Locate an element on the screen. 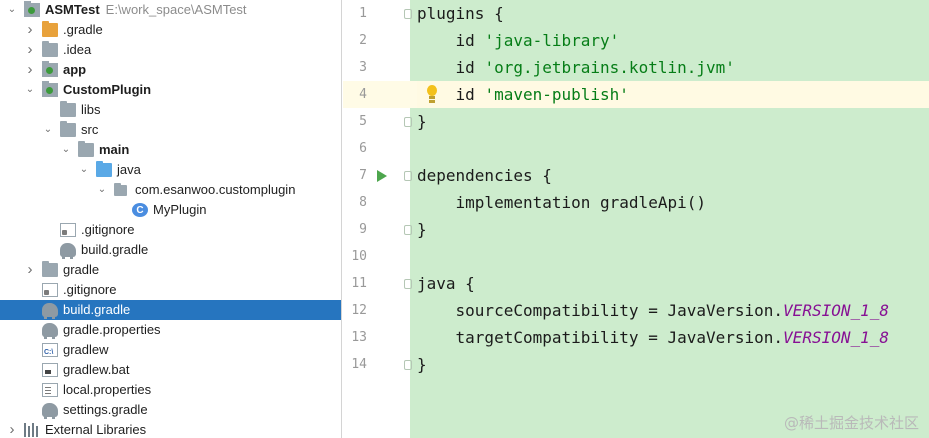  tree-row-label: main is located at coordinates (114, 150).